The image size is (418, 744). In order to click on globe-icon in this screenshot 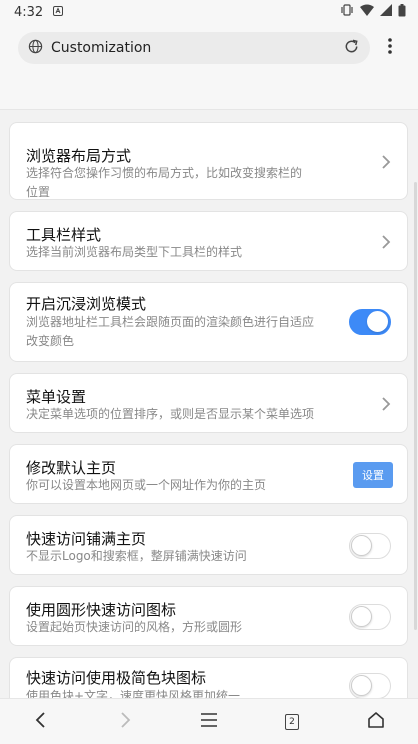, I will do `click(35, 48)`.